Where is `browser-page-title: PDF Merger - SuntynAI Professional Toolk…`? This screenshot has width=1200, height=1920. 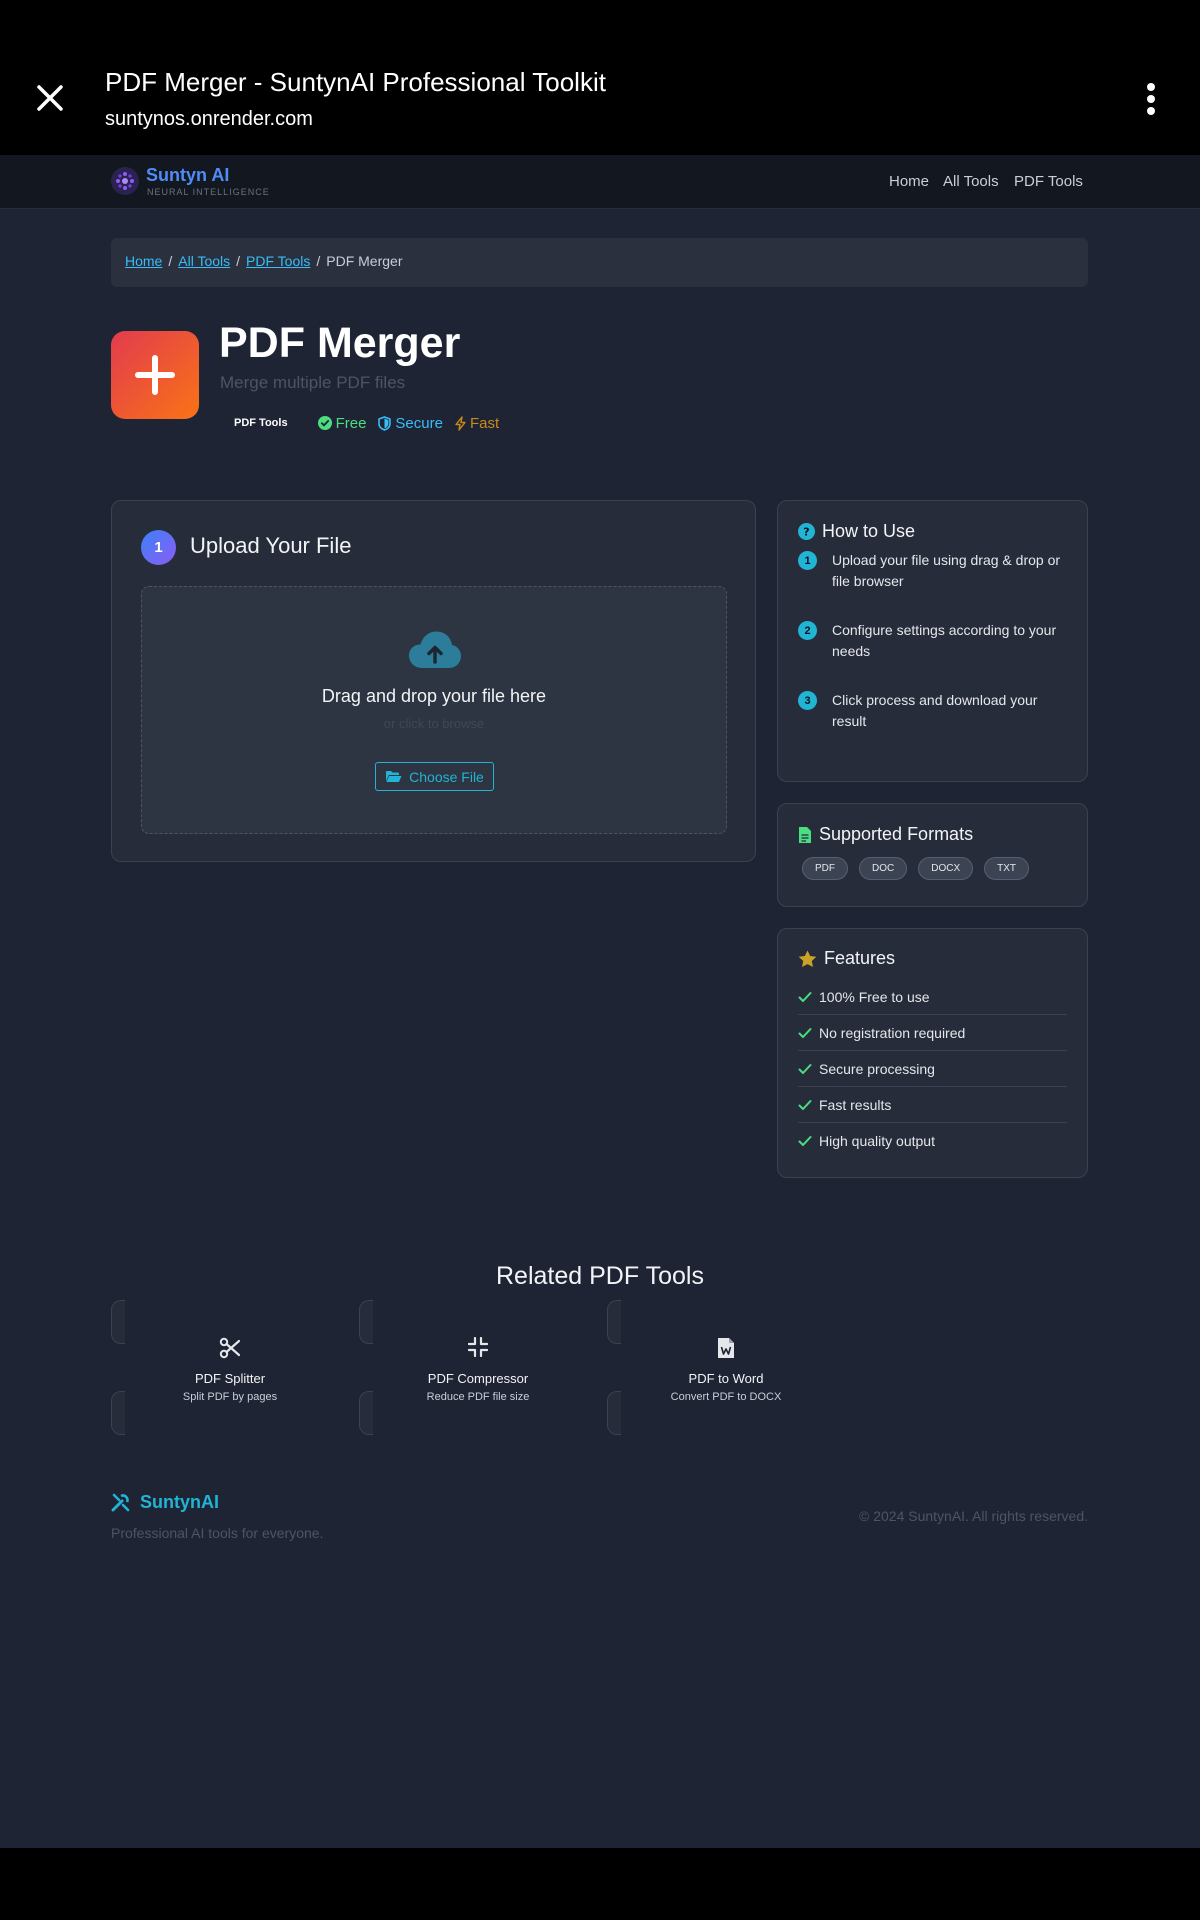 browser-page-title: PDF Merger - SuntynAI Professional Toolk… is located at coordinates (355, 82).